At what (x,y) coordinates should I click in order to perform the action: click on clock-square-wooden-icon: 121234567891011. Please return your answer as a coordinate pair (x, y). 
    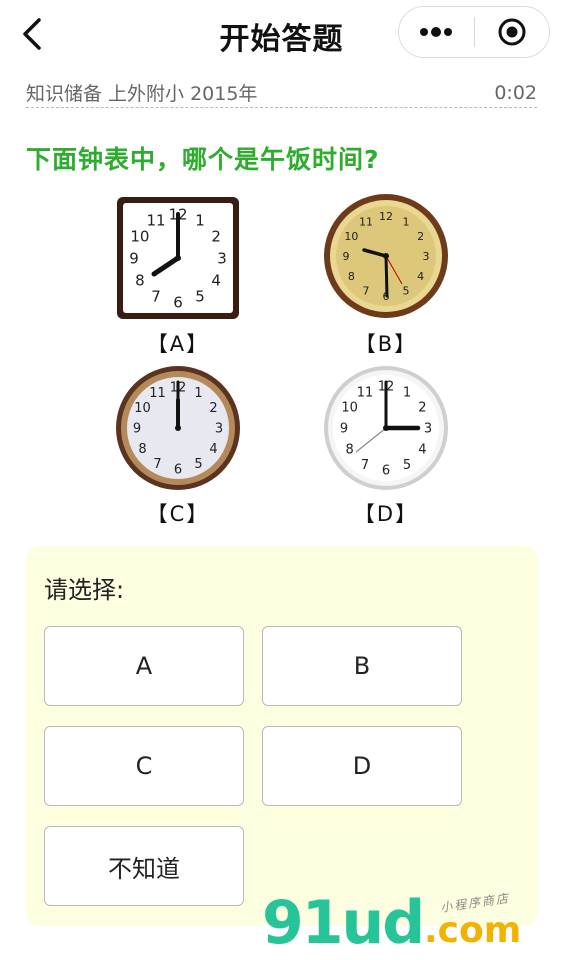
    Looking at the image, I should click on (178, 258).